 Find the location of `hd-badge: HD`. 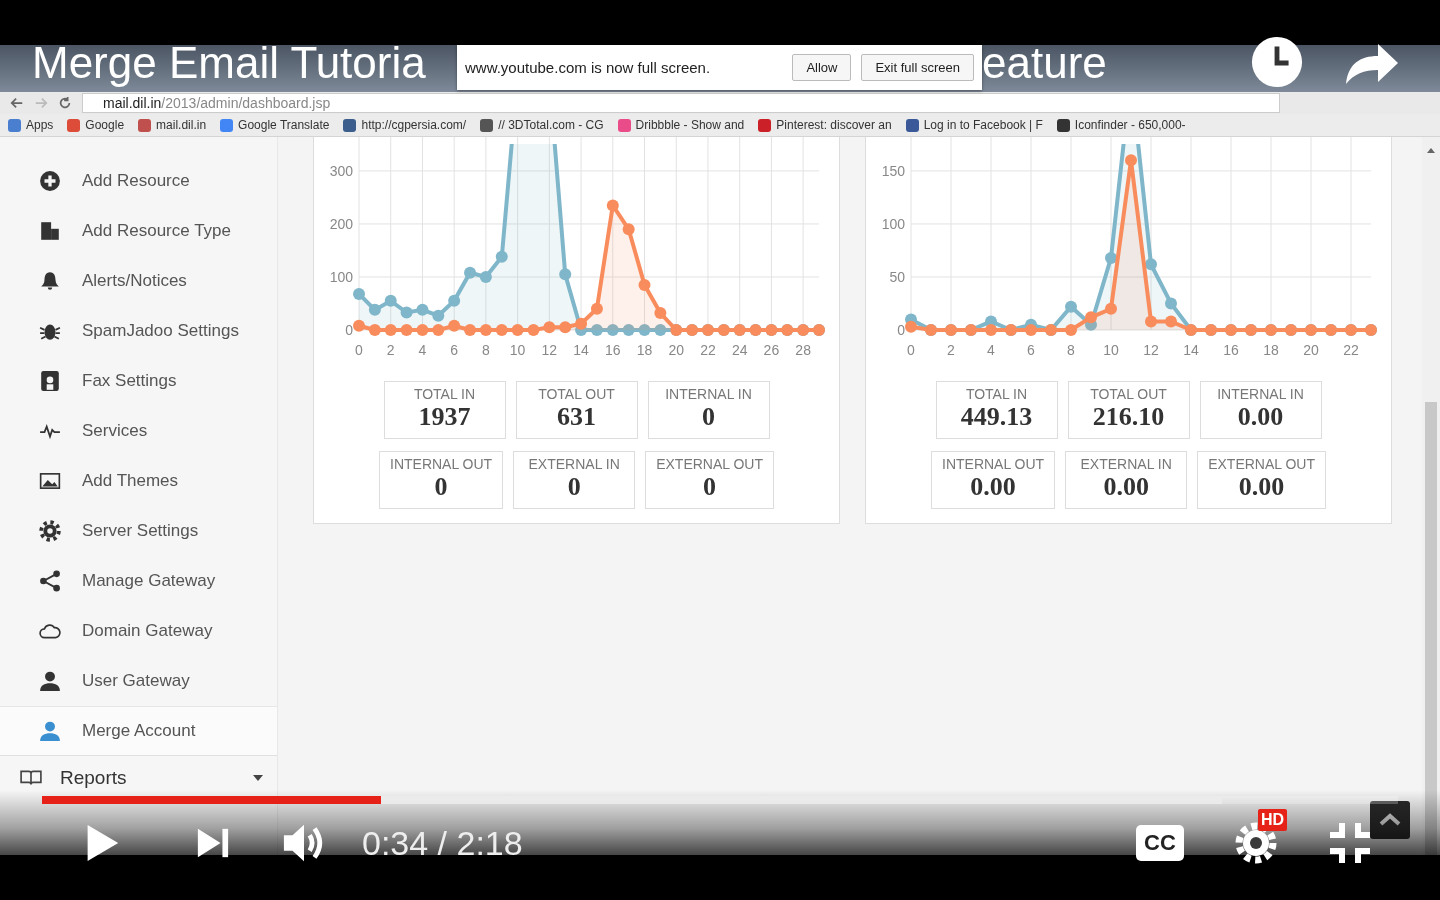

hd-badge: HD is located at coordinates (1273, 820).